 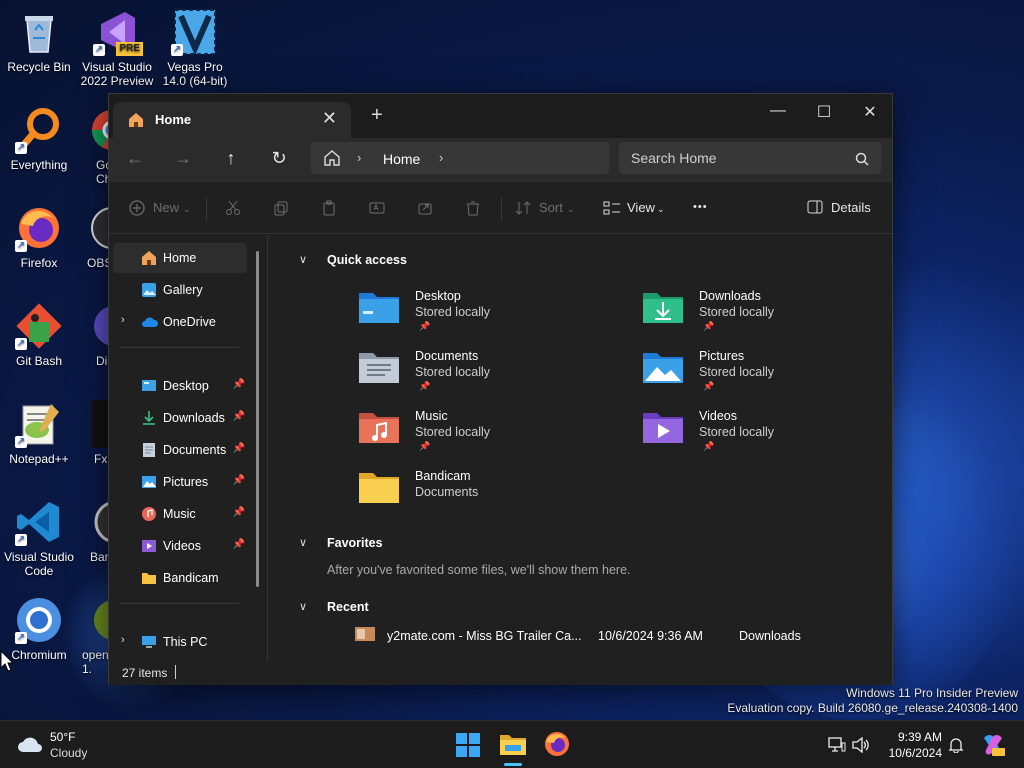 I want to click on recent-header: Recent, so click(x=348, y=607).